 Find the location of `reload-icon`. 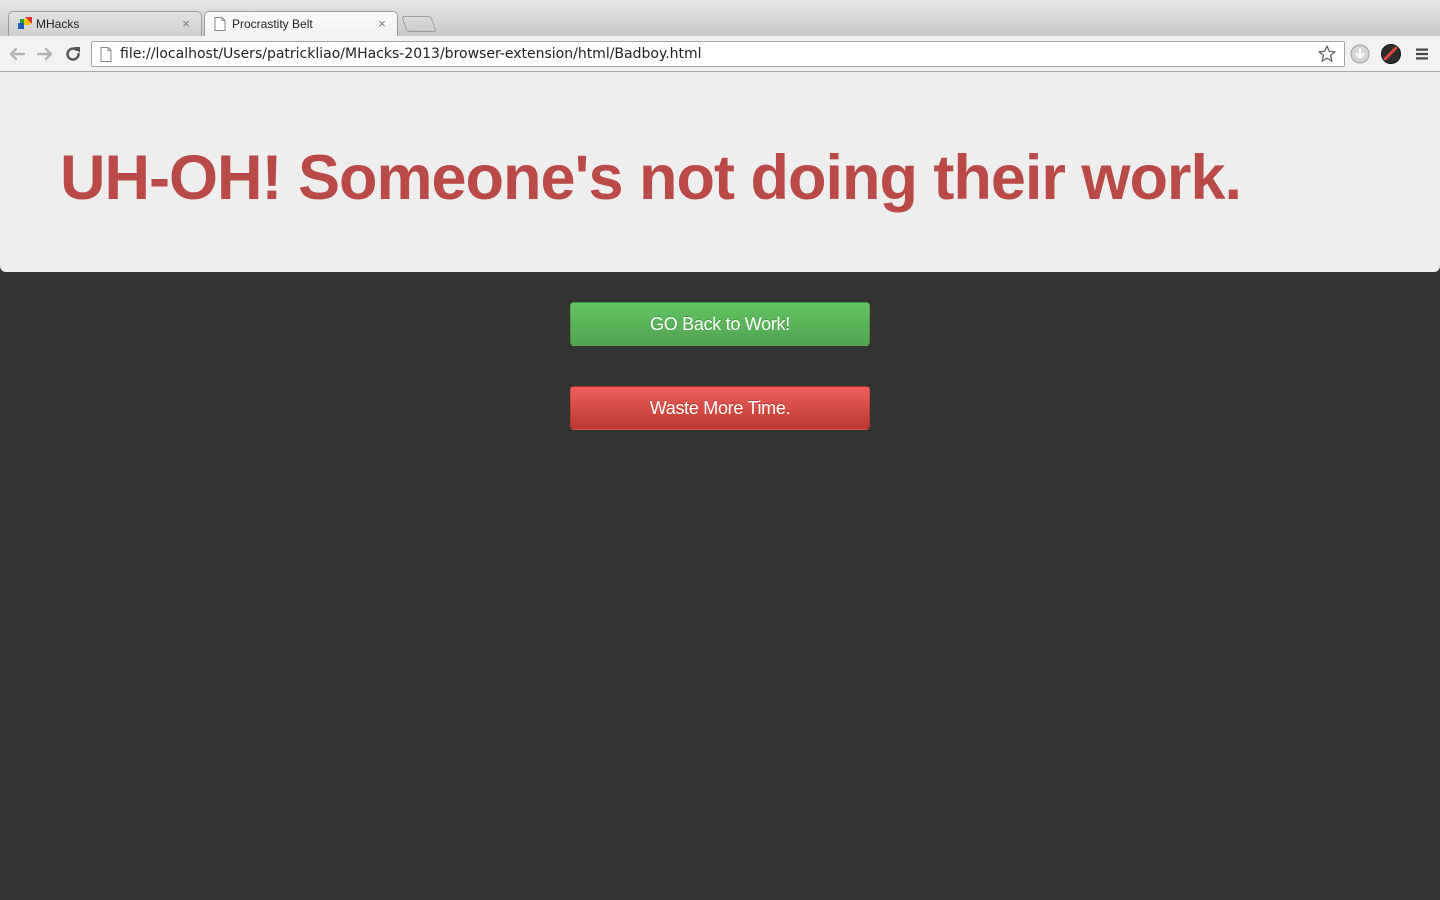

reload-icon is located at coordinates (73, 54).